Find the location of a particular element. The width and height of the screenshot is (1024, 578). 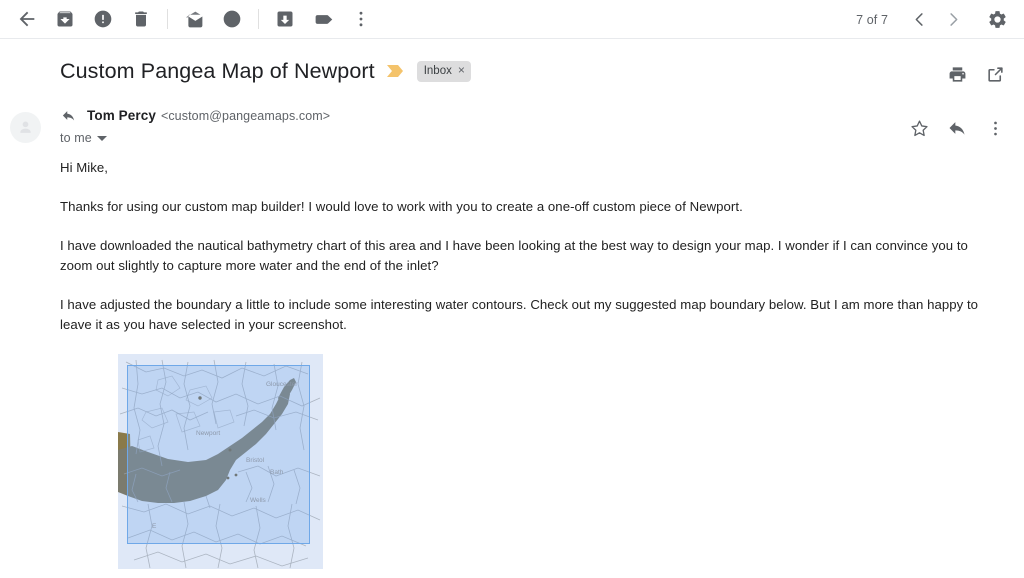

replied-indicator-icon is located at coordinates (68, 115).